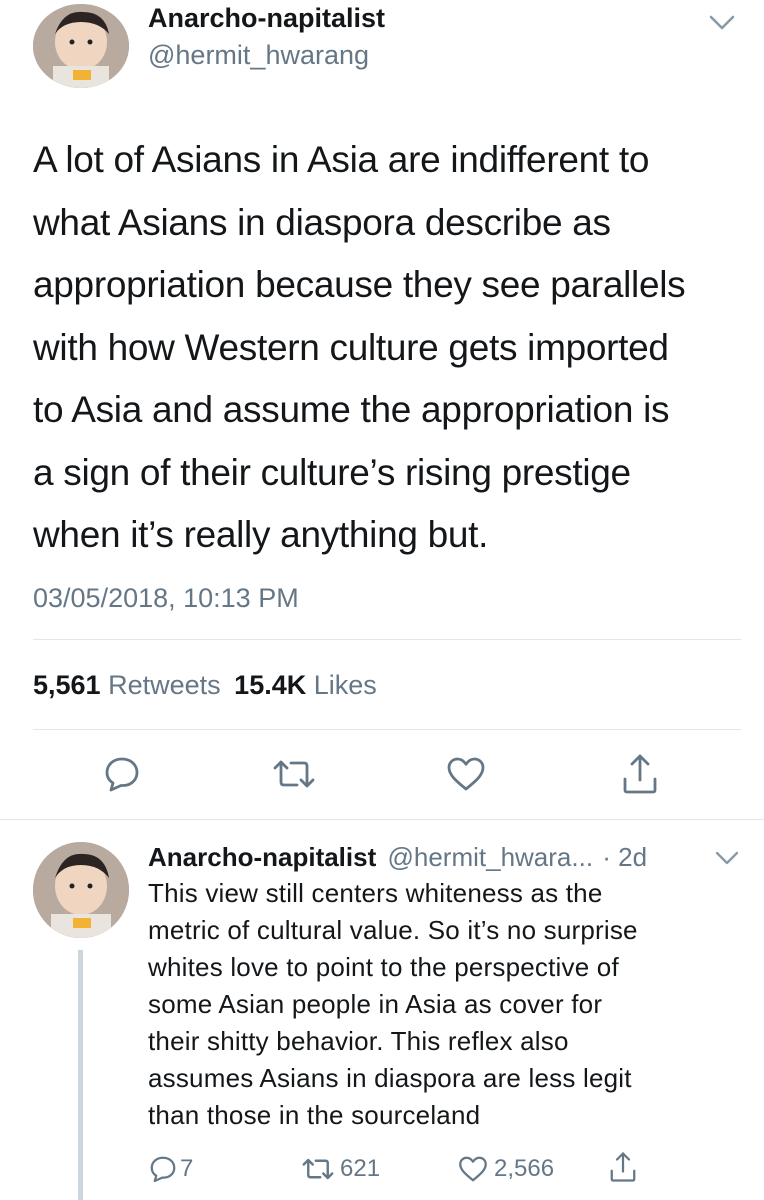 The image size is (764, 1200). I want to click on reply-retweet-button: 621, so click(339, 1169).